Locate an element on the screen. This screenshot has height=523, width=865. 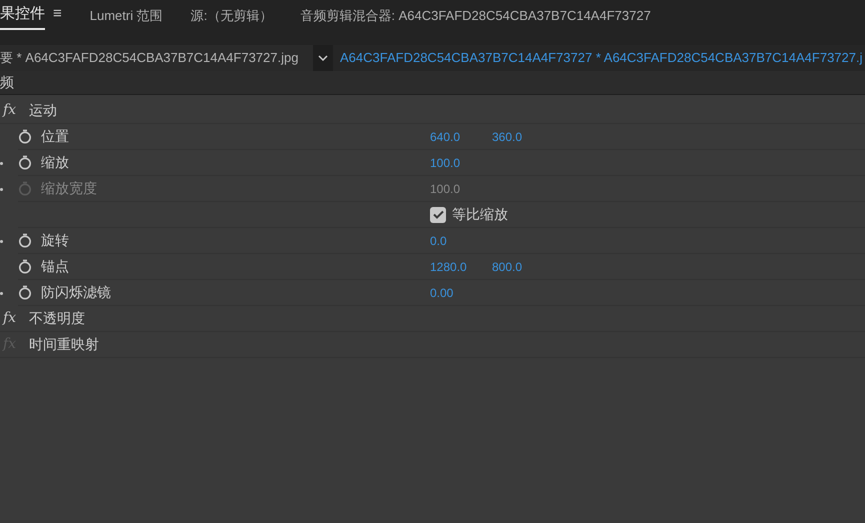
effect-name: 运动 is located at coordinates (43, 110).